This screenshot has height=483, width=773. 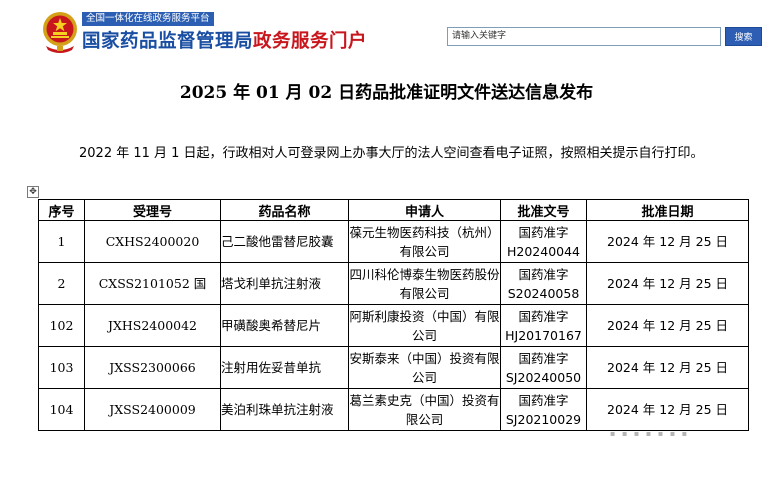 I want to click on header-no: 序号, so click(x=61, y=210).